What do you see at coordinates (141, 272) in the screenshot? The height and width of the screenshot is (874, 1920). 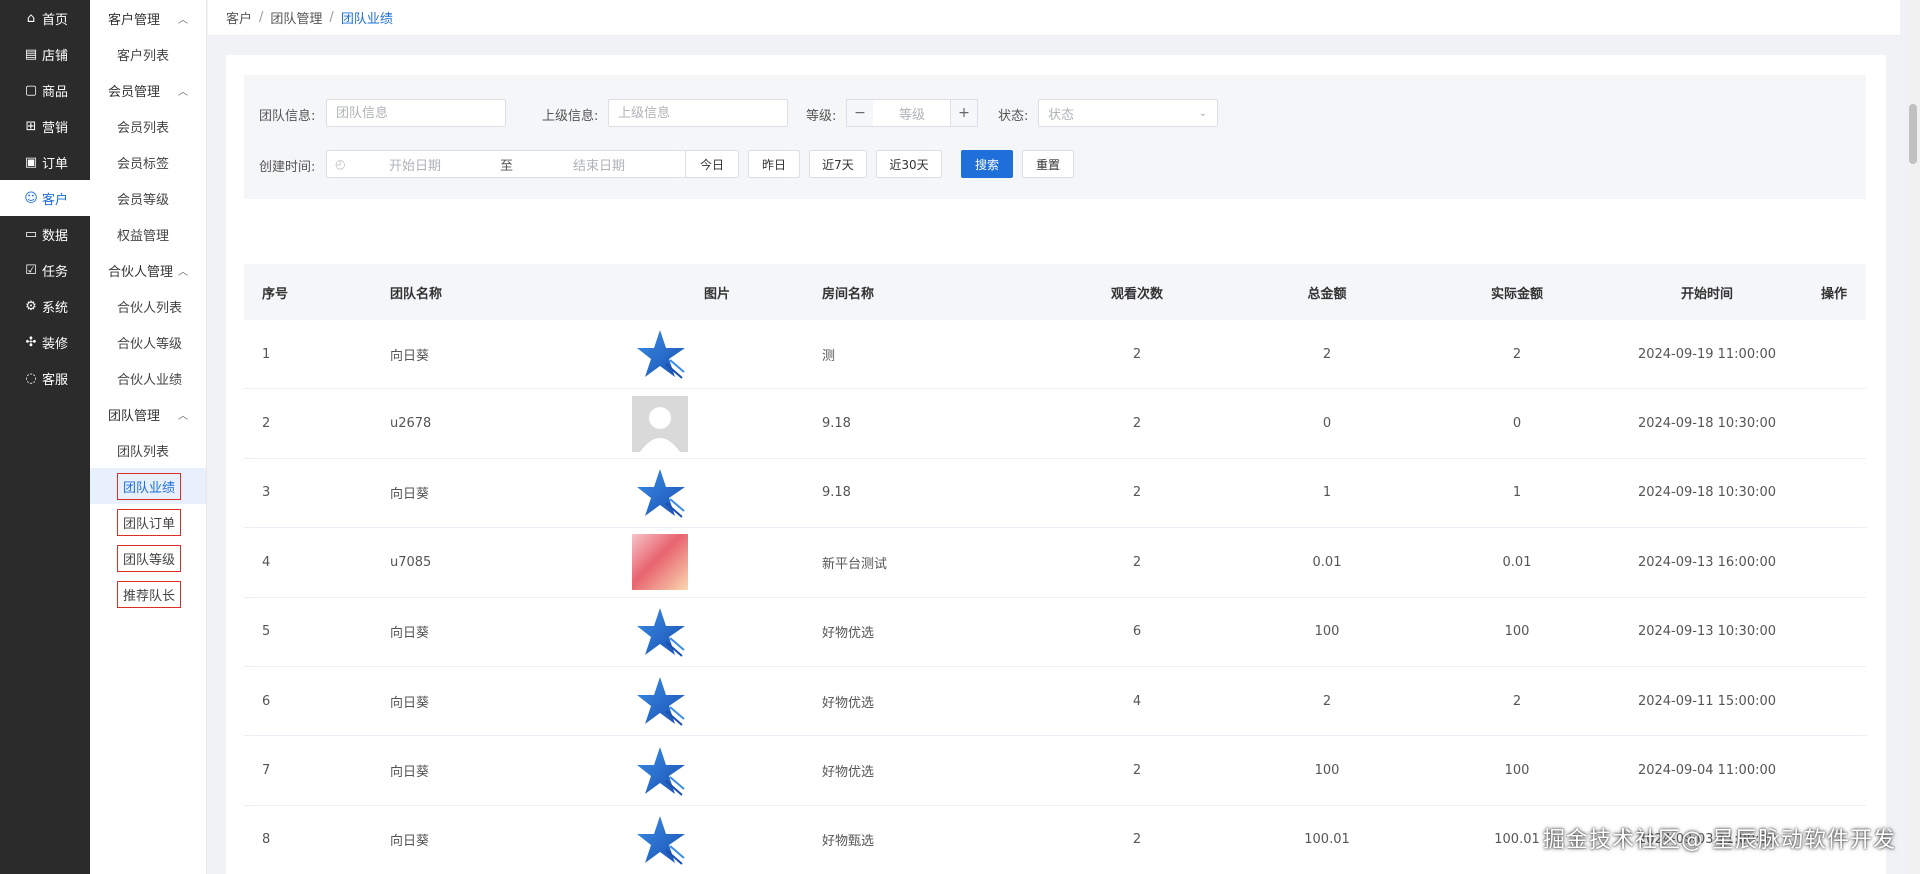 I see `sub-nav-group-label: 合伙人管理` at bounding box center [141, 272].